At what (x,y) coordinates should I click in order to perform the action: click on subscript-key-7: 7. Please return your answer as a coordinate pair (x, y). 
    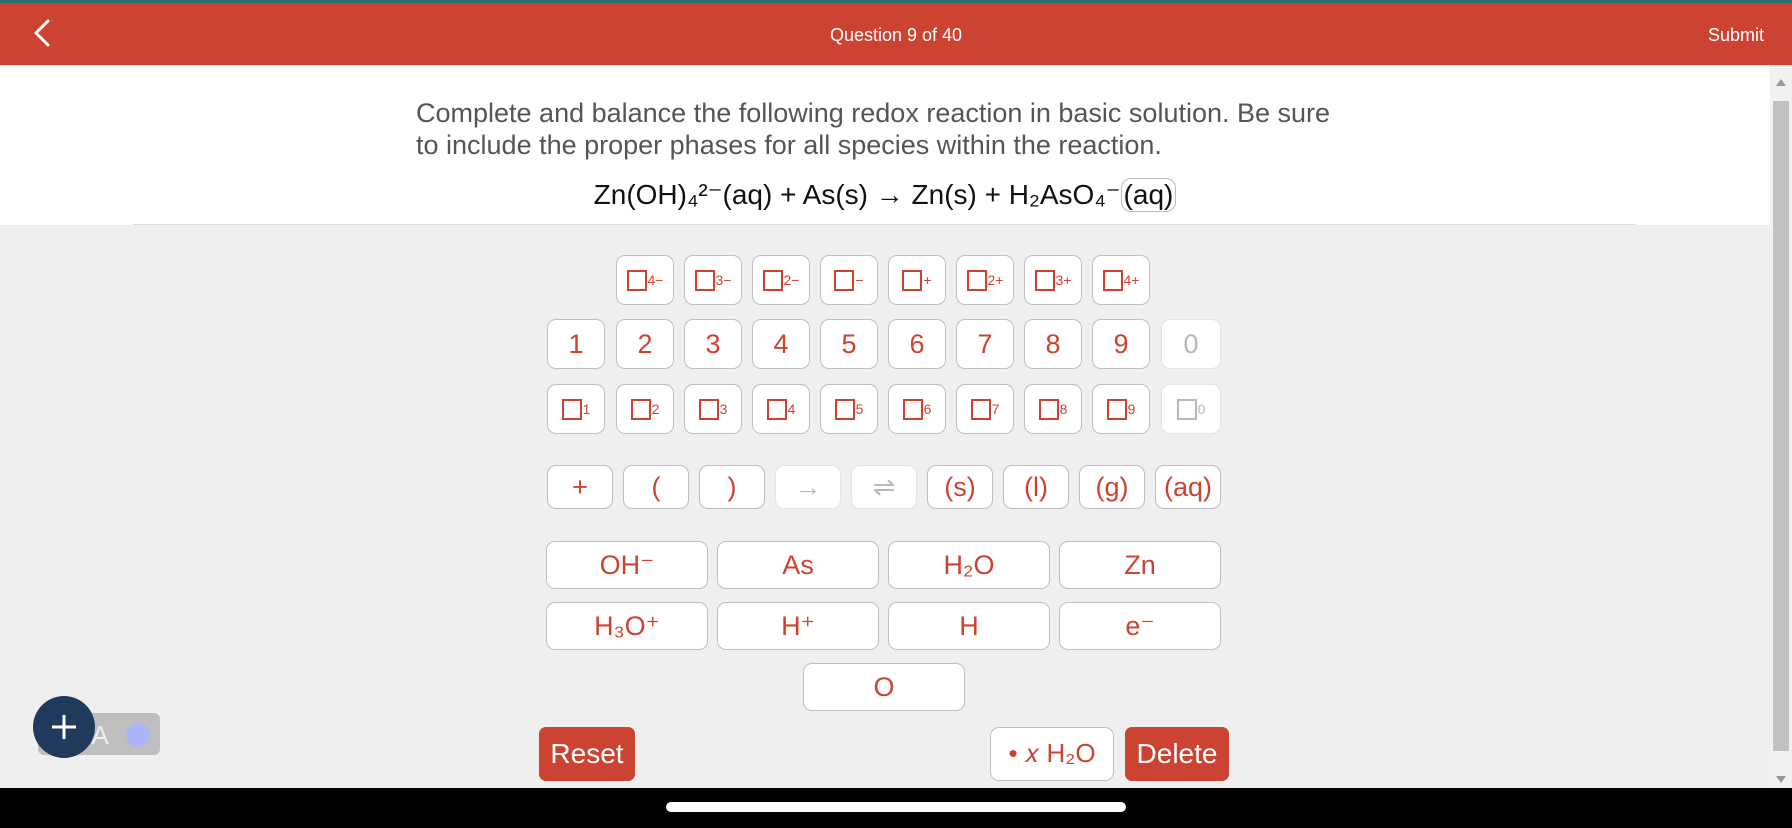
    Looking at the image, I should click on (985, 409).